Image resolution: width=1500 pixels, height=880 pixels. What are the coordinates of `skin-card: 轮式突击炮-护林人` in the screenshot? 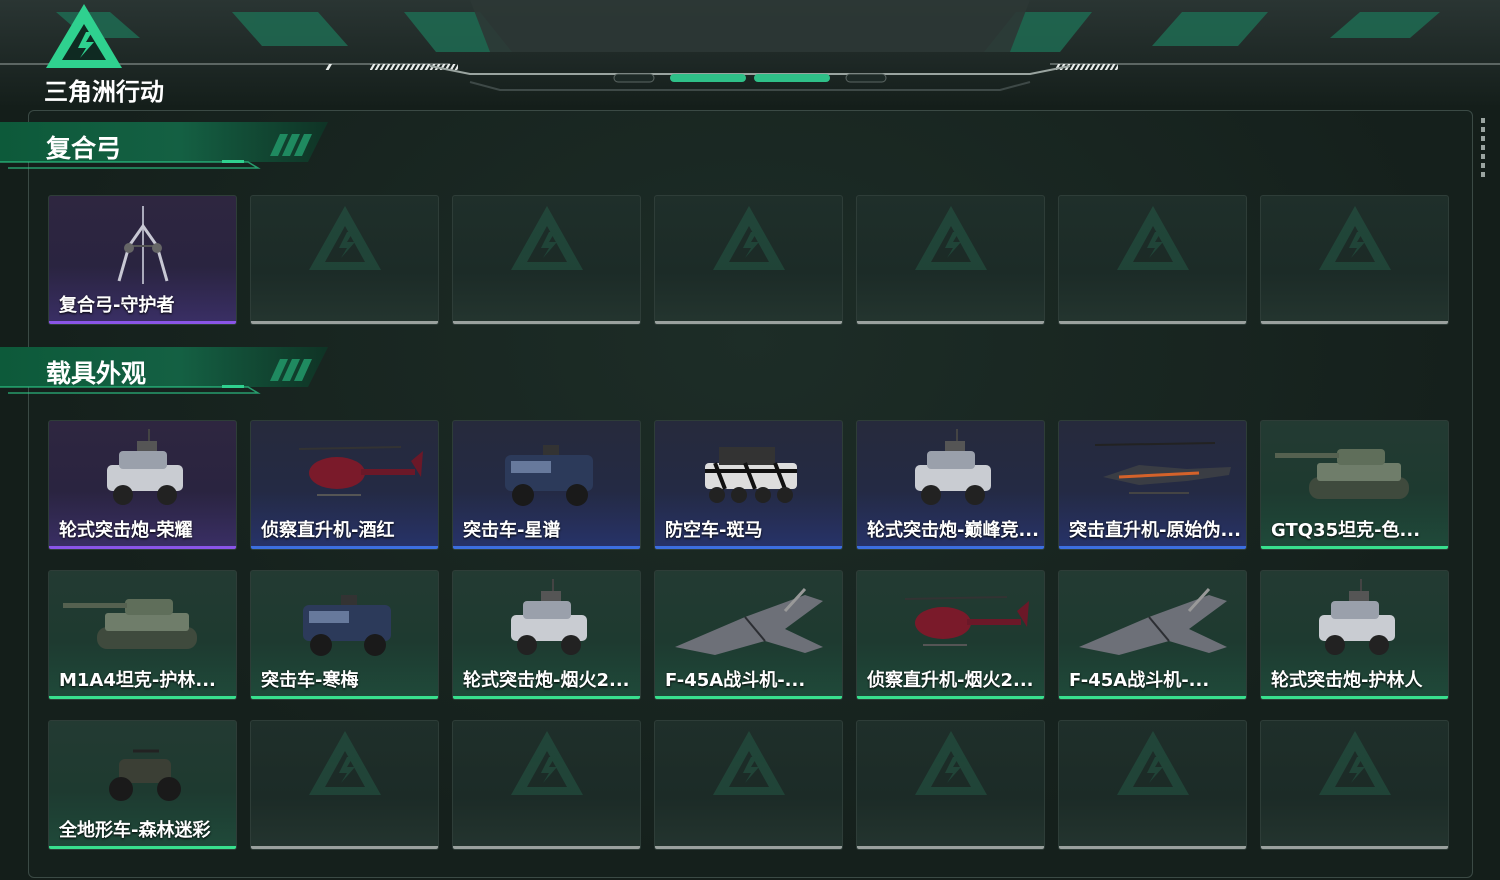 It's located at (1354, 635).